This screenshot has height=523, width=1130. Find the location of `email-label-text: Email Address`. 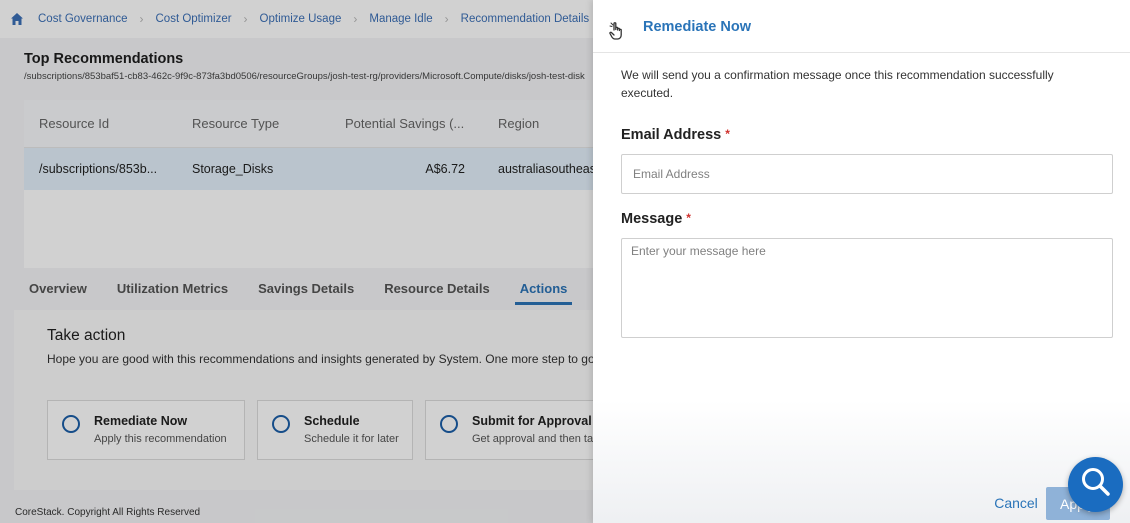

email-label-text: Email Address is located at coordinates (671, 135).